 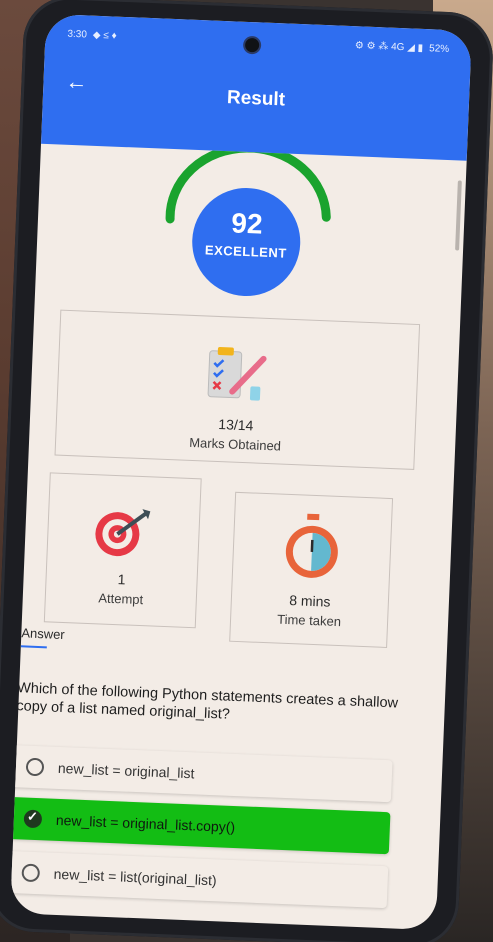 I want to click on answer-tab: Answer, so click(x=43, y=633).